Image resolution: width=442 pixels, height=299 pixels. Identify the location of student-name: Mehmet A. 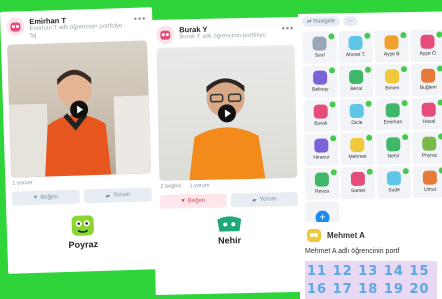
(346, 235).